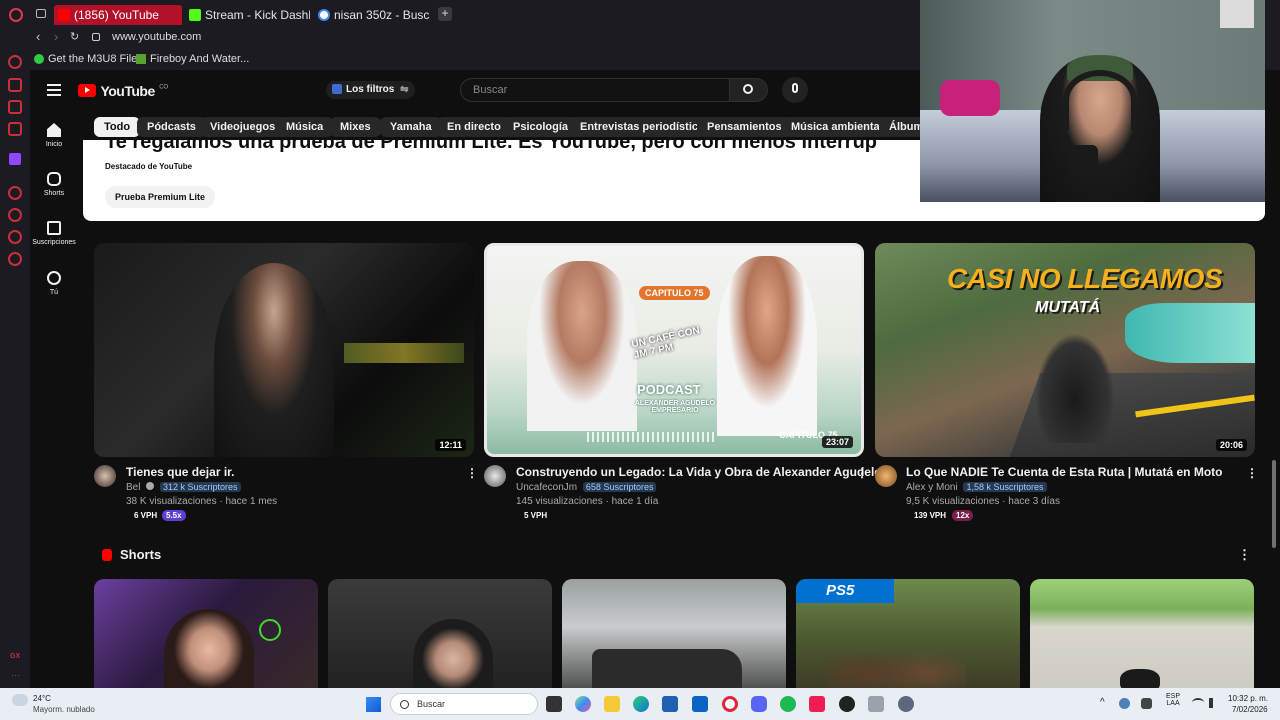 The width and height of the screenshot is (1280, 720). What do you see at coordinates (38, 36) in the screenshot?
I see `back-icon: ‹` at bounding box center [38, 36].